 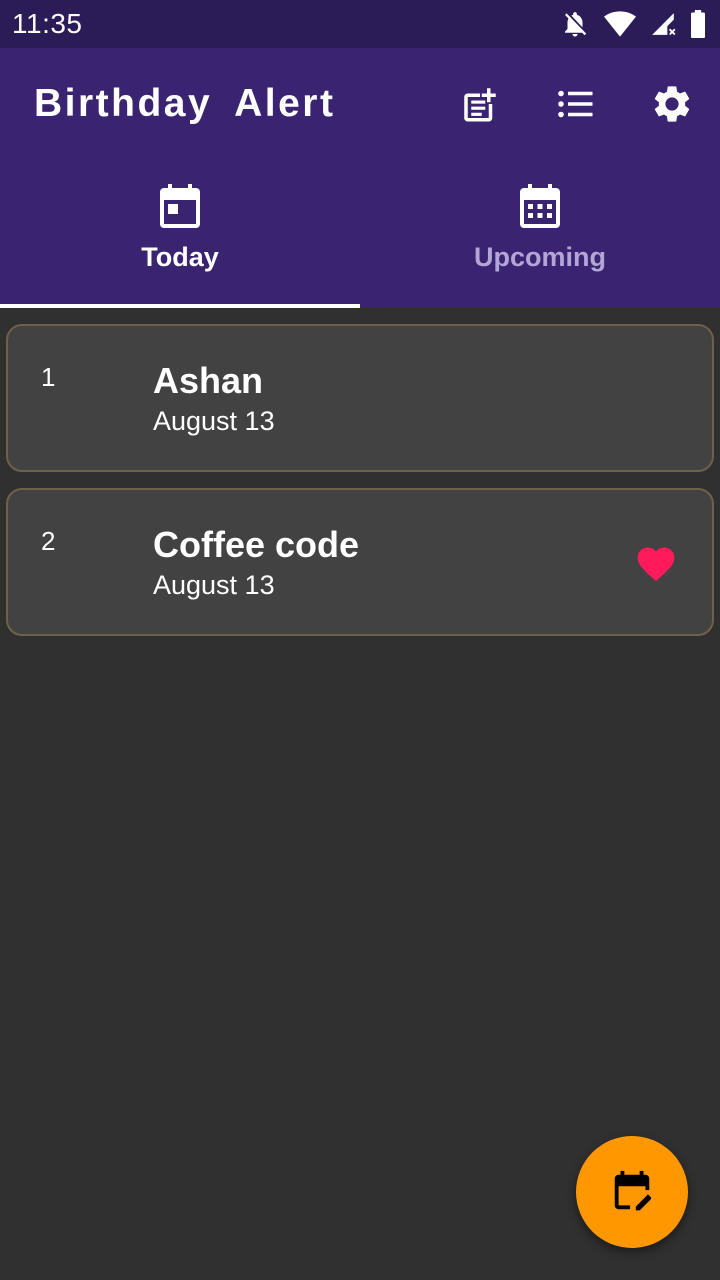 I want to click on edit-calendar-icon, so click(x=633, y=1190).